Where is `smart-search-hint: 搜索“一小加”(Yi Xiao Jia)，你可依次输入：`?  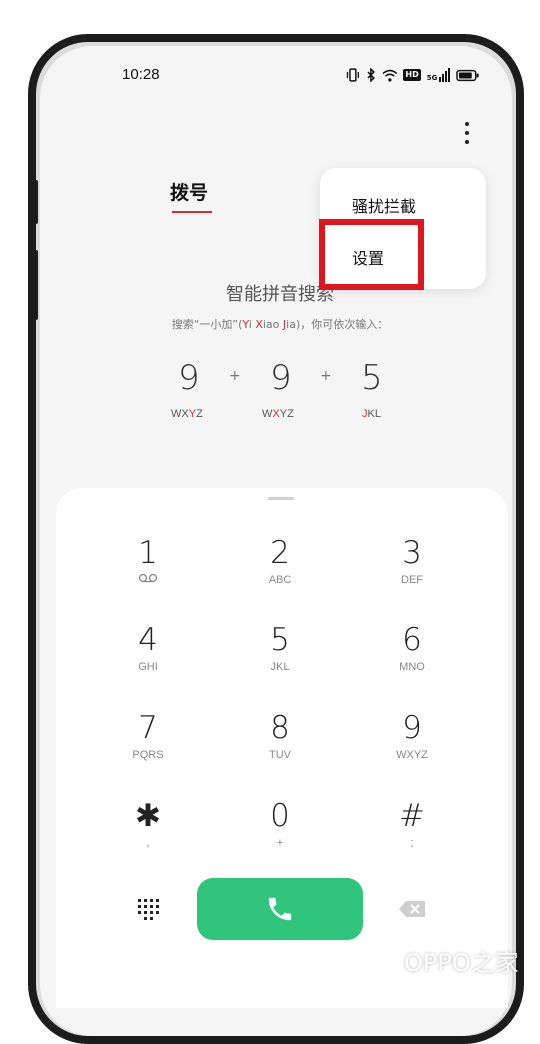 smart-search-hint: 搜索“一小加”(Yi Xiao Jia)，你可依次输入： is located at coordinates (280, 324).